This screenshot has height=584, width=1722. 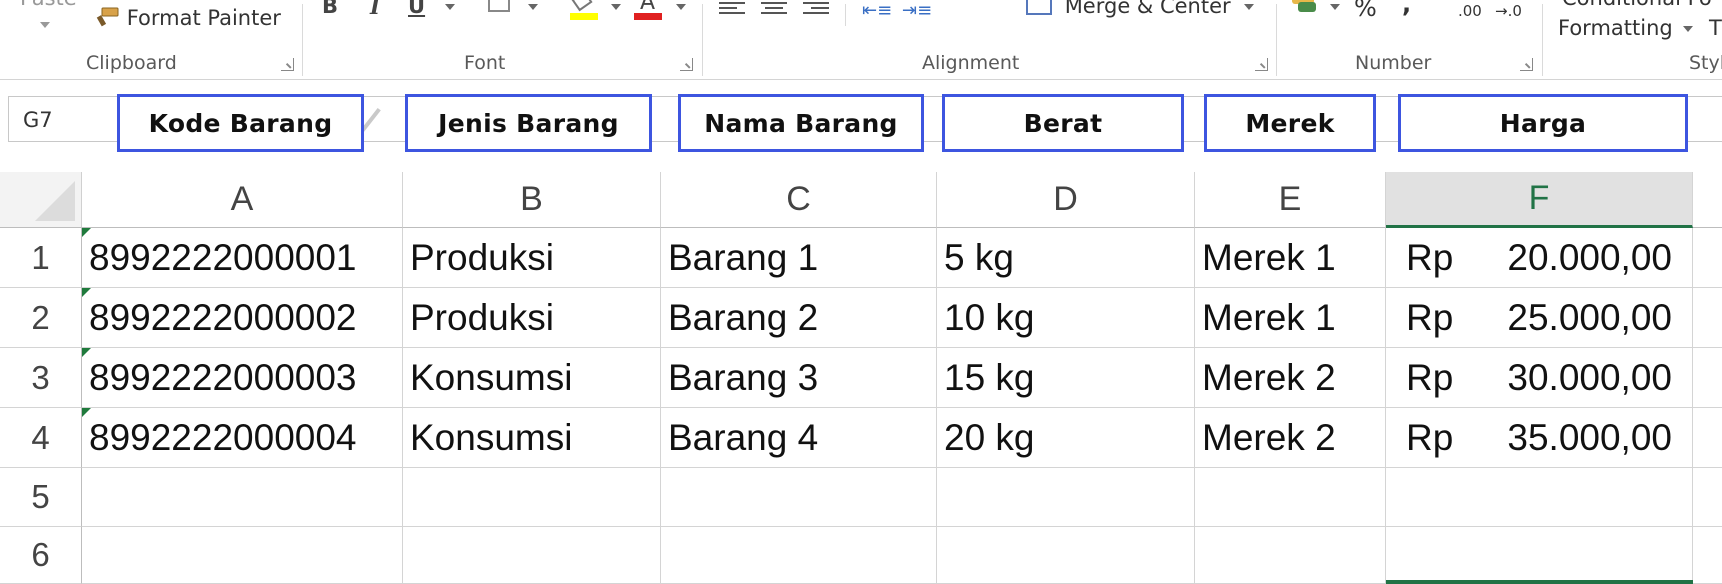 What do you see at coordinates (1508, 11) in the screenshot?
I see `decrease-decimal-button: →.0` at bounding box center [1508, 11].